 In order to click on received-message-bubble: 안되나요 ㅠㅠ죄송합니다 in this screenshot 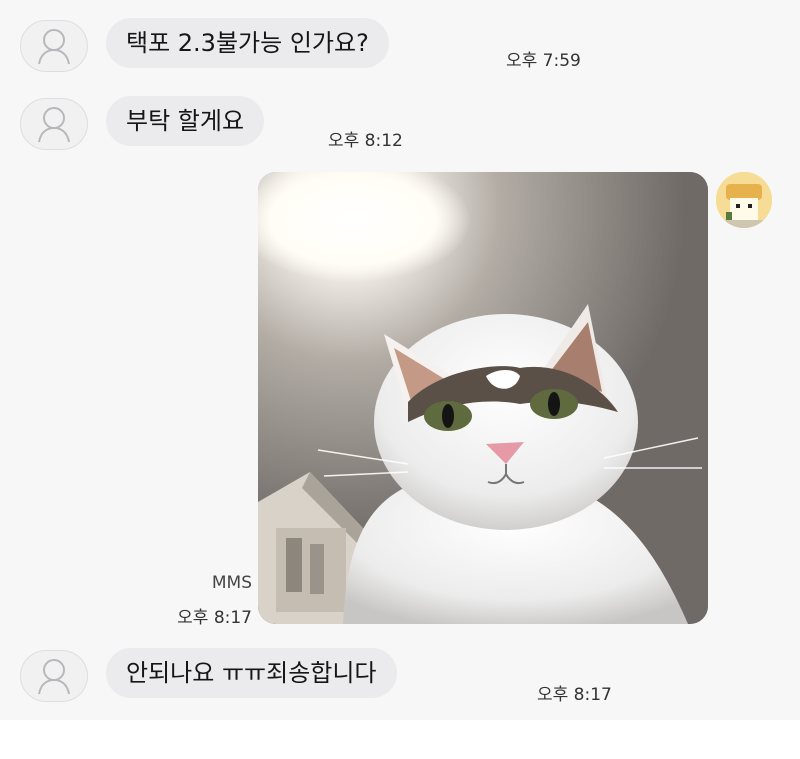, I will do `click(251, 673)`.